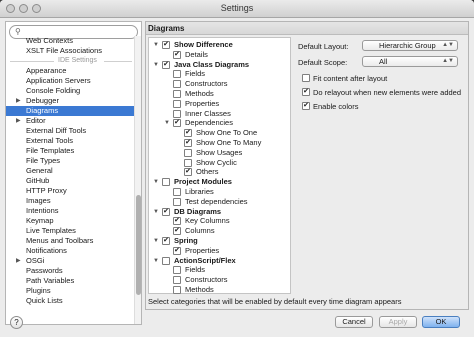  I want to click on category-label: Details, so click(196, 54).